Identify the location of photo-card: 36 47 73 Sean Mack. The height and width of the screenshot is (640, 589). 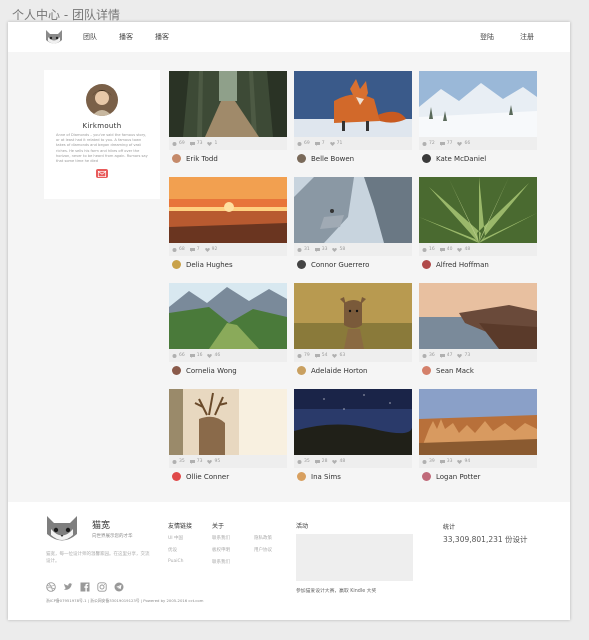
(478, 329).